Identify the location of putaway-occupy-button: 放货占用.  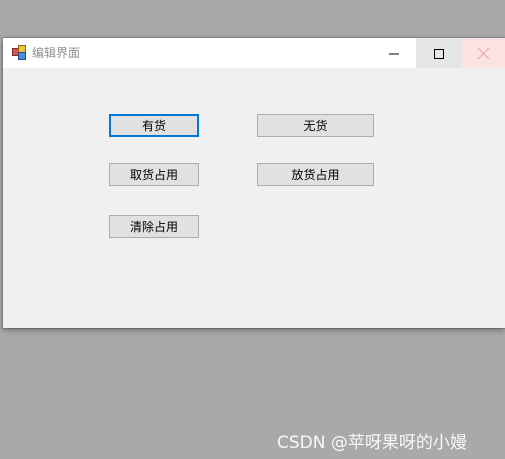
(315, 174).